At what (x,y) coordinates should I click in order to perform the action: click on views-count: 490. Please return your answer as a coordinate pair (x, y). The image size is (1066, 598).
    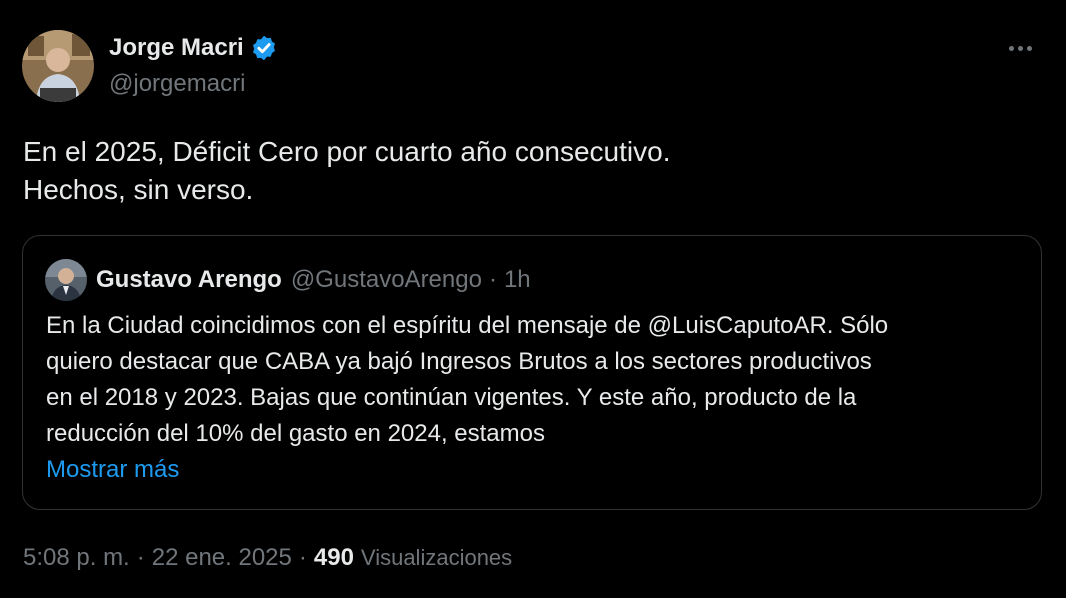
    Looking at the image, I should click on (333, 557).